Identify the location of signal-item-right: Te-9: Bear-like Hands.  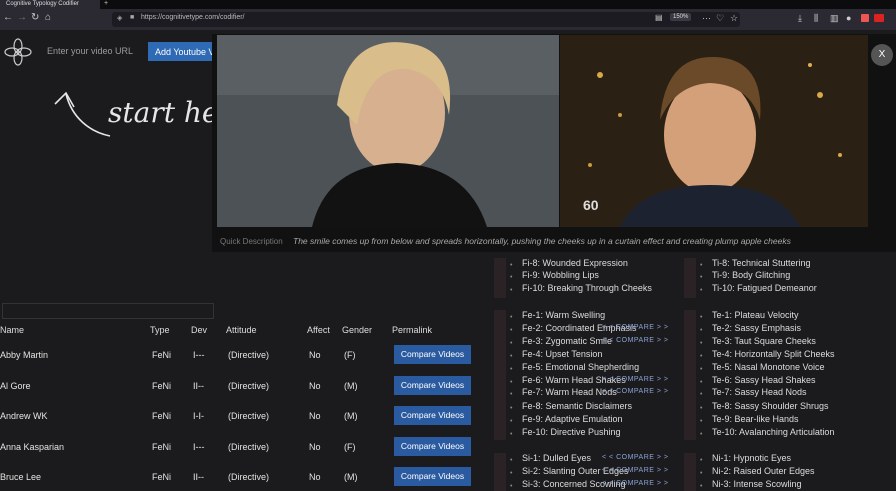
(755, 419).